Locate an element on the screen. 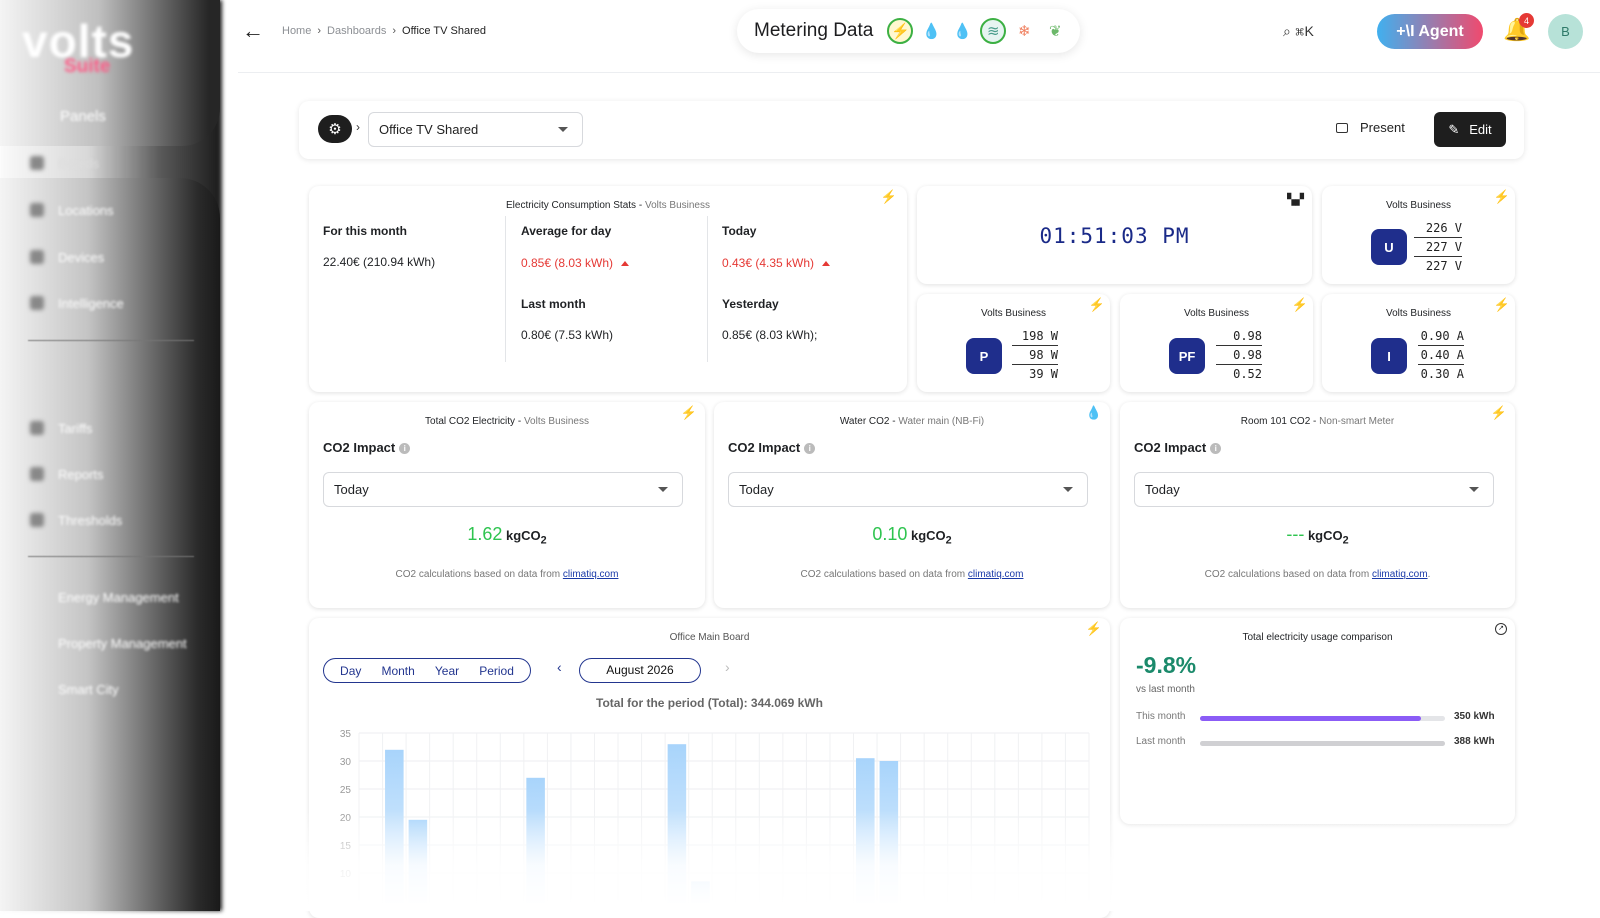  sidebar-item-boards: Boards is located at coordinates (78, 163).